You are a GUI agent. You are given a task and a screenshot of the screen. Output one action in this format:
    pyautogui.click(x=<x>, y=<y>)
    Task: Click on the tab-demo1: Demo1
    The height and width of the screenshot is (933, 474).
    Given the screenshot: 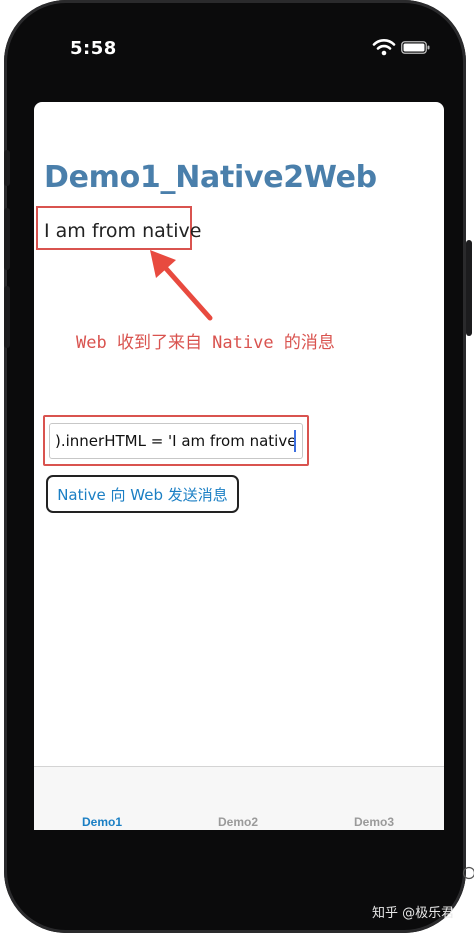 What is the action you would take?
    pyautogui.click(x=102, y=822)
    